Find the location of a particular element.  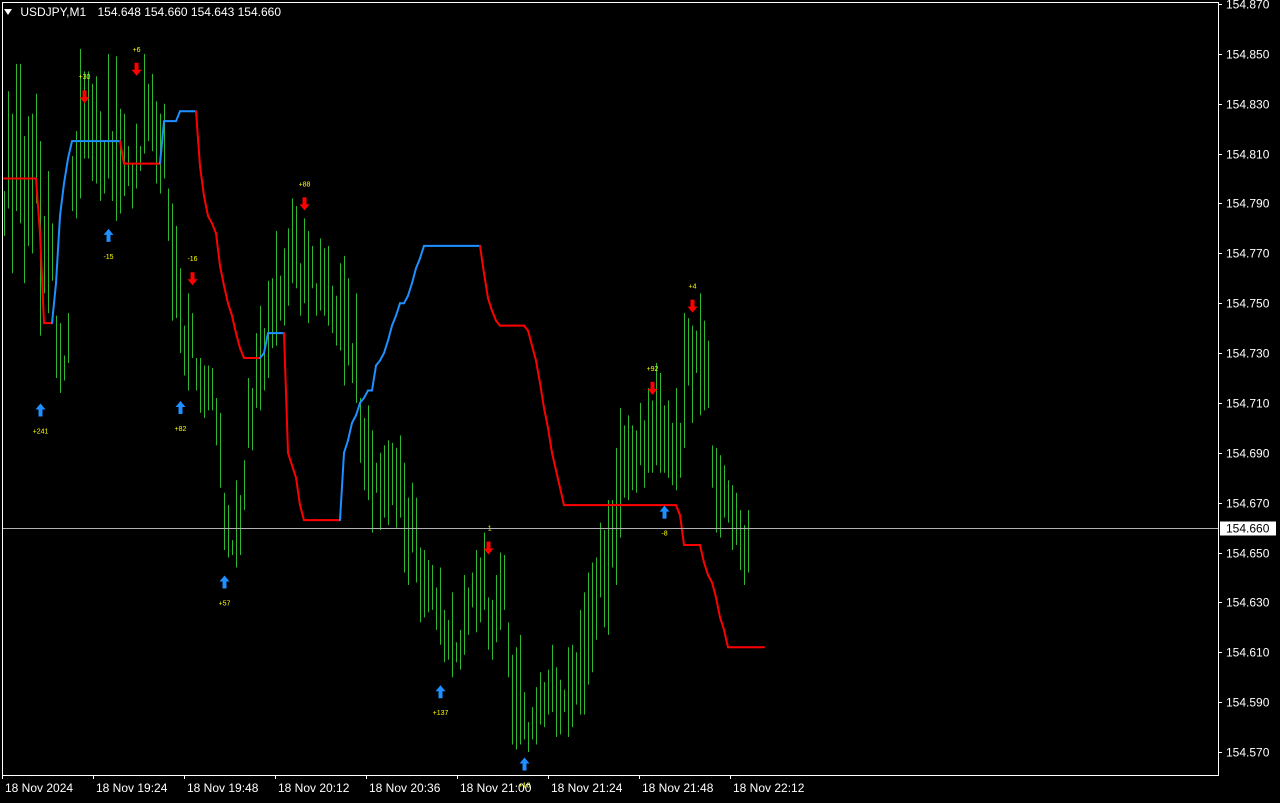

y-tick-label: 154.590 is located at coordinates (1248, 703).